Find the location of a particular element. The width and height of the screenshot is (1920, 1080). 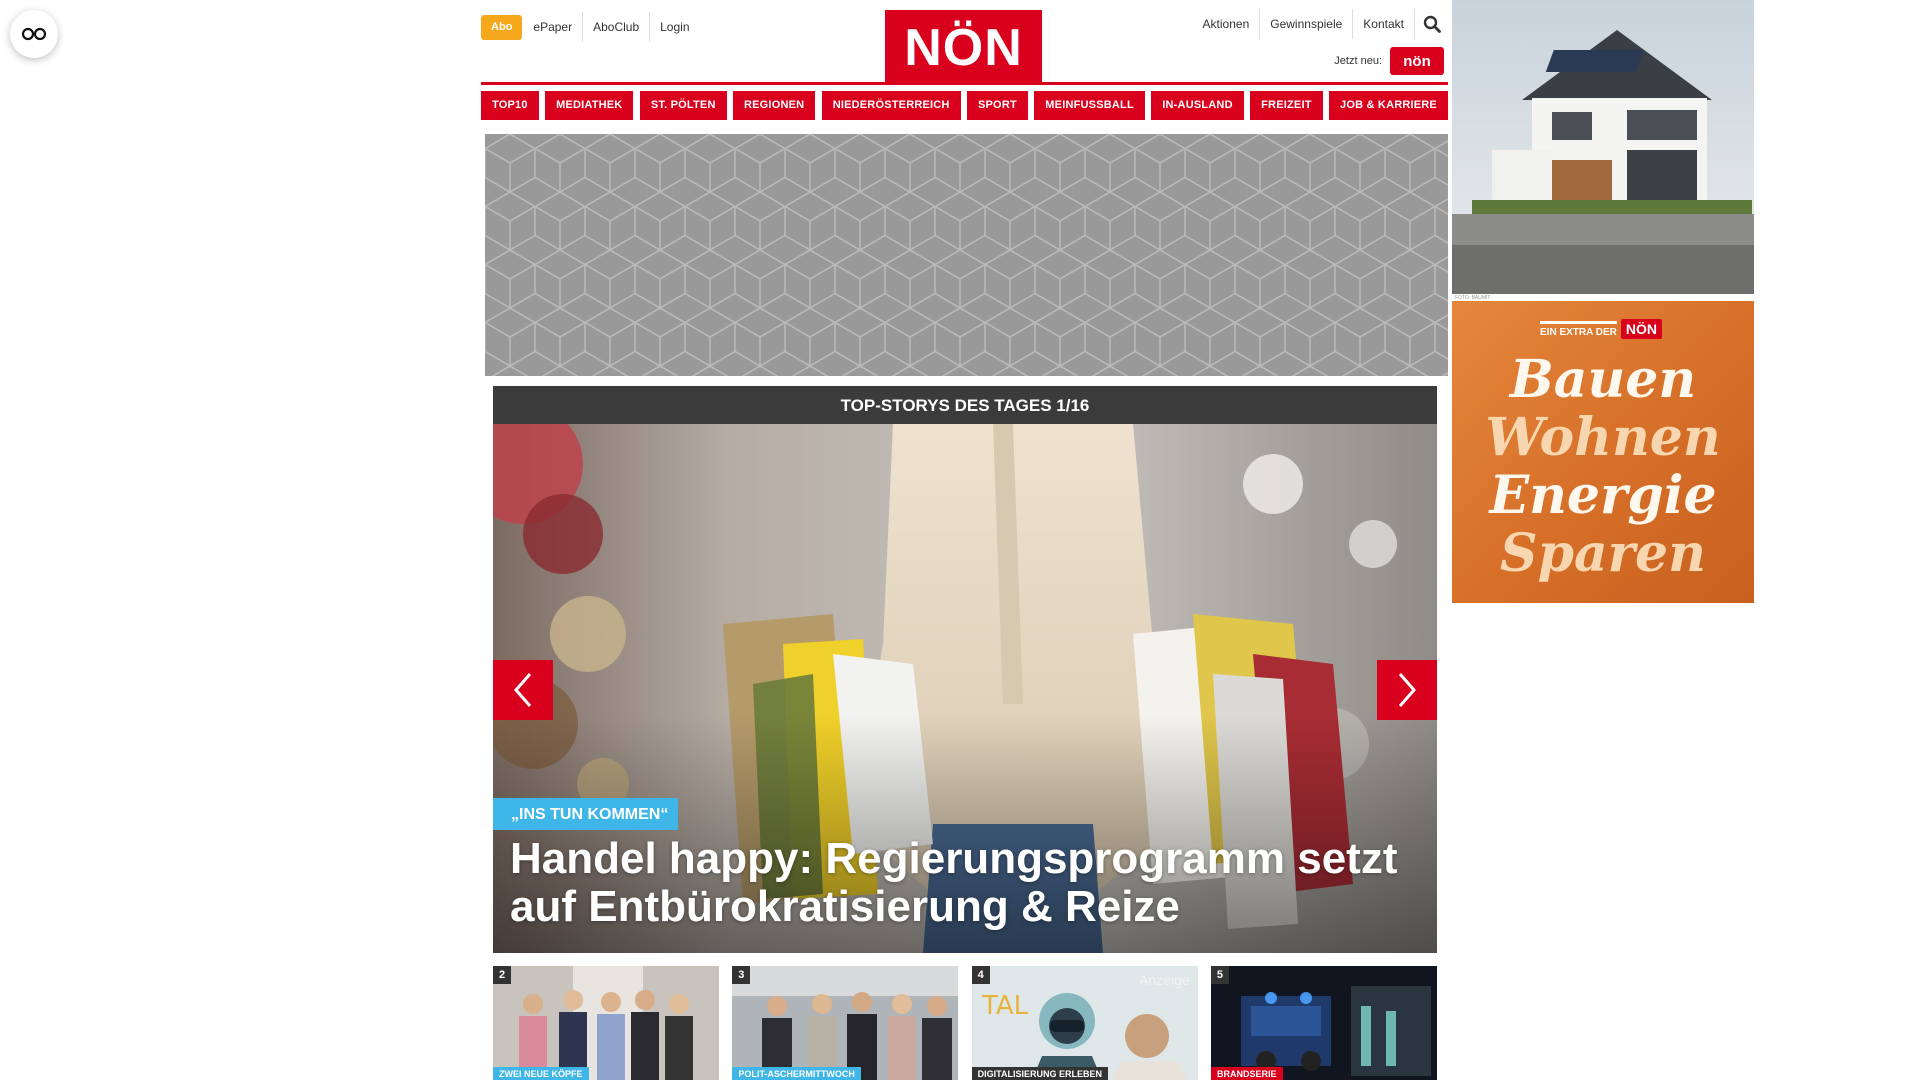

gewinnspiele-link: Gewinnspiele is located at coordinates (1305, 24).